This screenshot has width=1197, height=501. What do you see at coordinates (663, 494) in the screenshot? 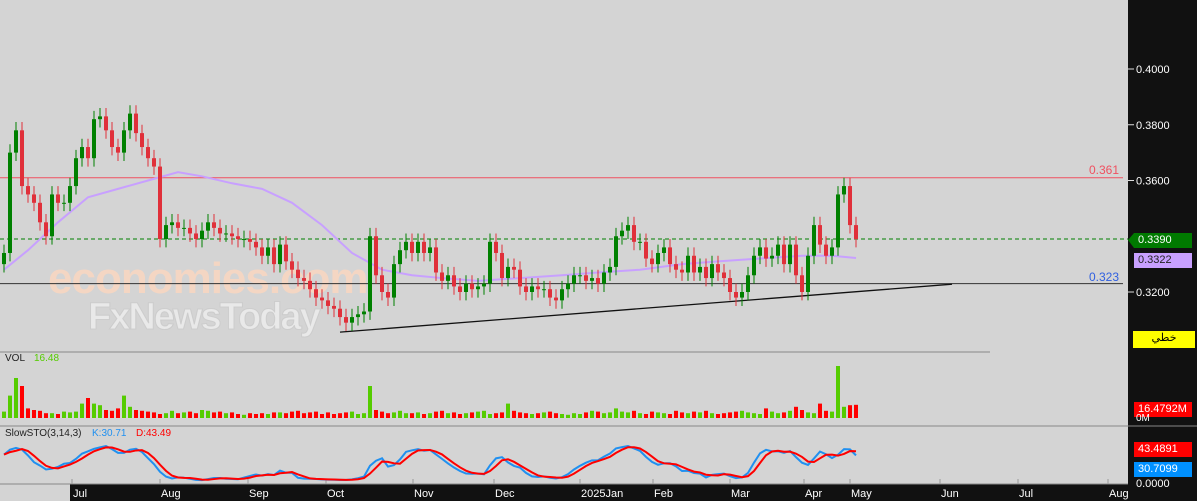
I see `time-tick-label: Feb` at bounding box center [663, 494].